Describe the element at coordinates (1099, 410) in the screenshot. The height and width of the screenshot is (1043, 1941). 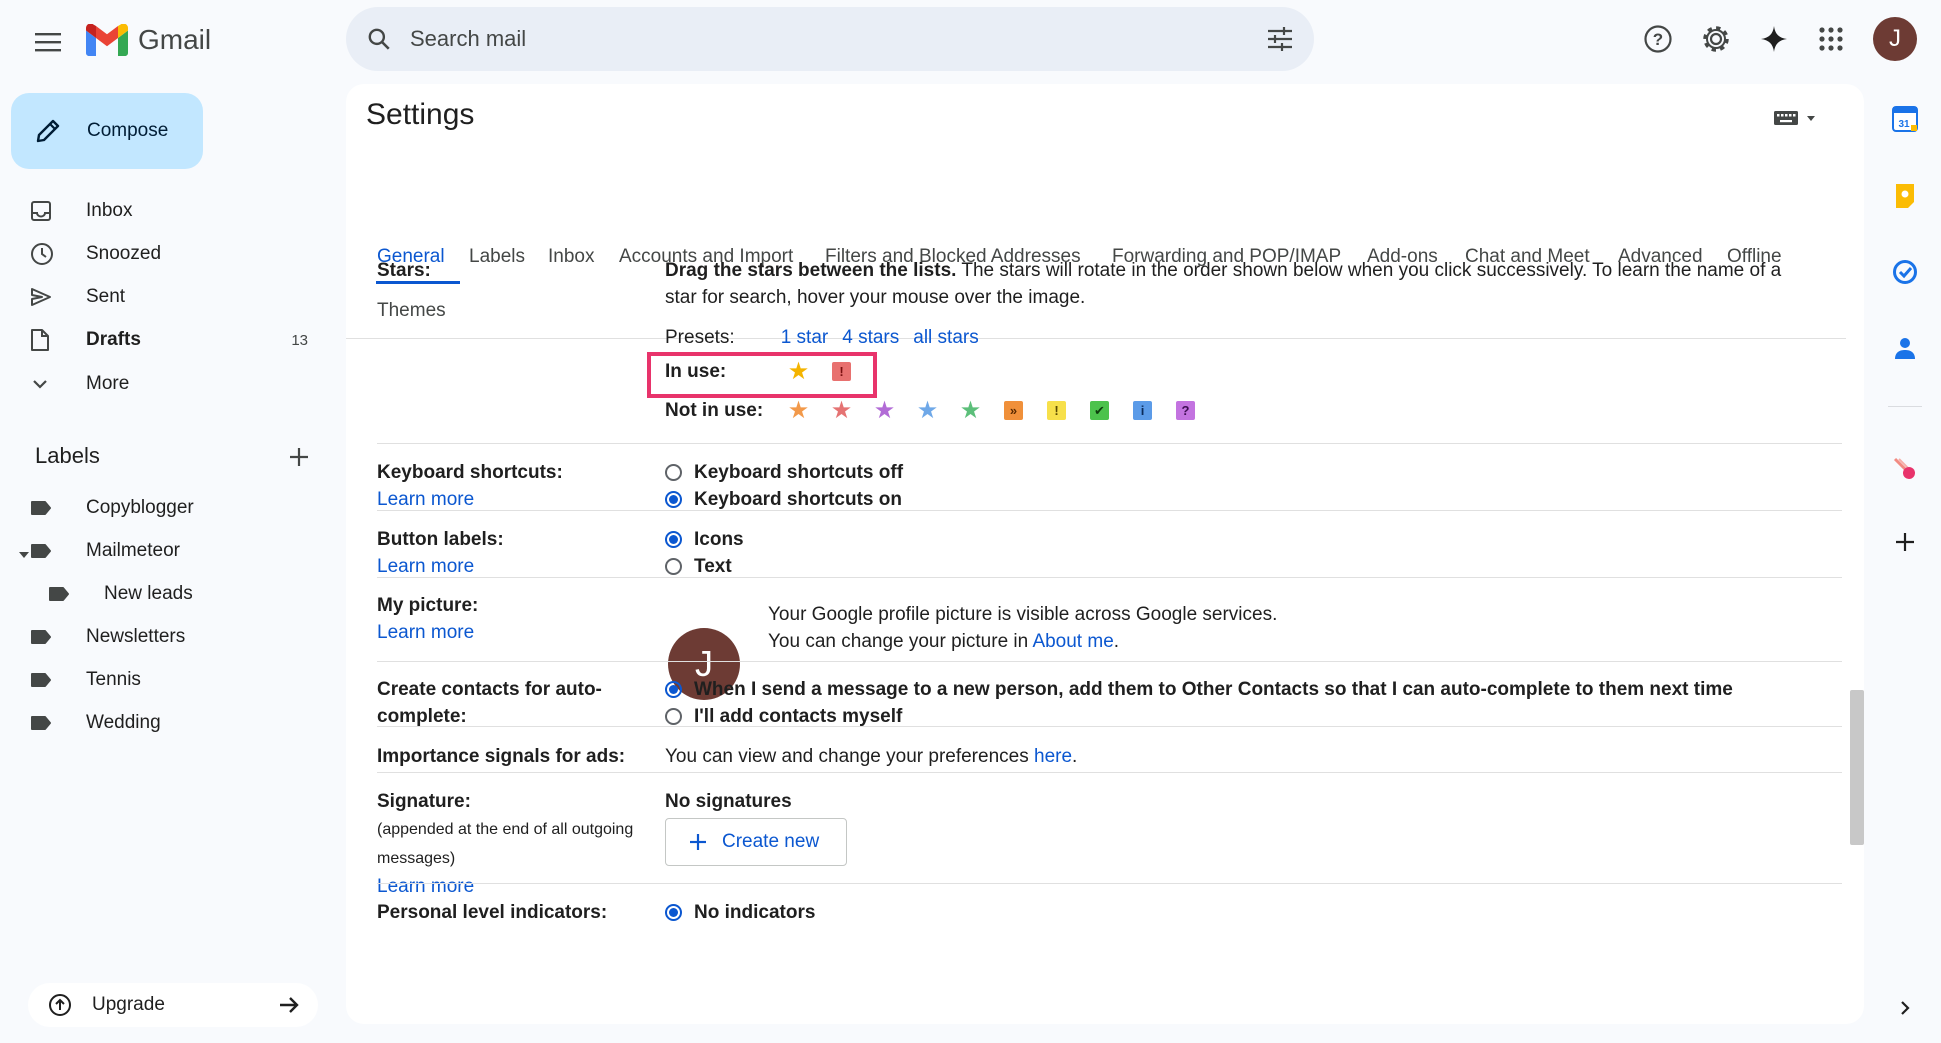
I see `green-check-icon: ✔` at that location.